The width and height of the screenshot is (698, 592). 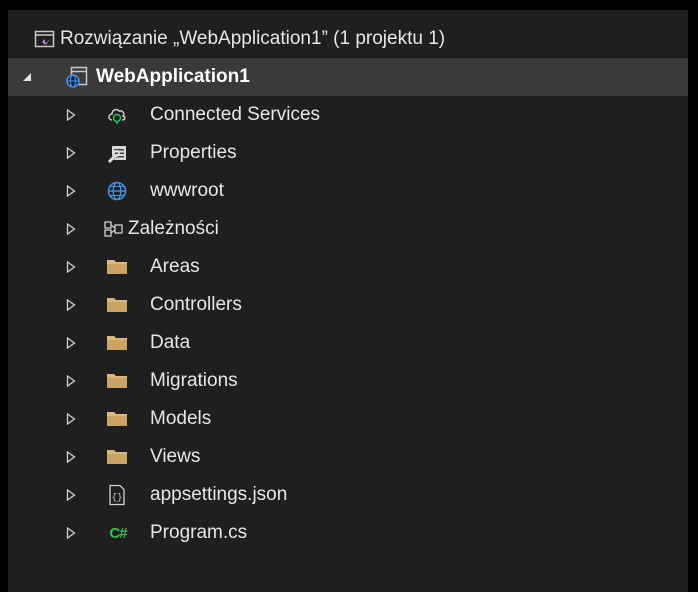 What do you see at coordinates (348, 115) in the screenshot?
I see `tree-item-connected-services: Connected Services` at bounding box center [348, 115].